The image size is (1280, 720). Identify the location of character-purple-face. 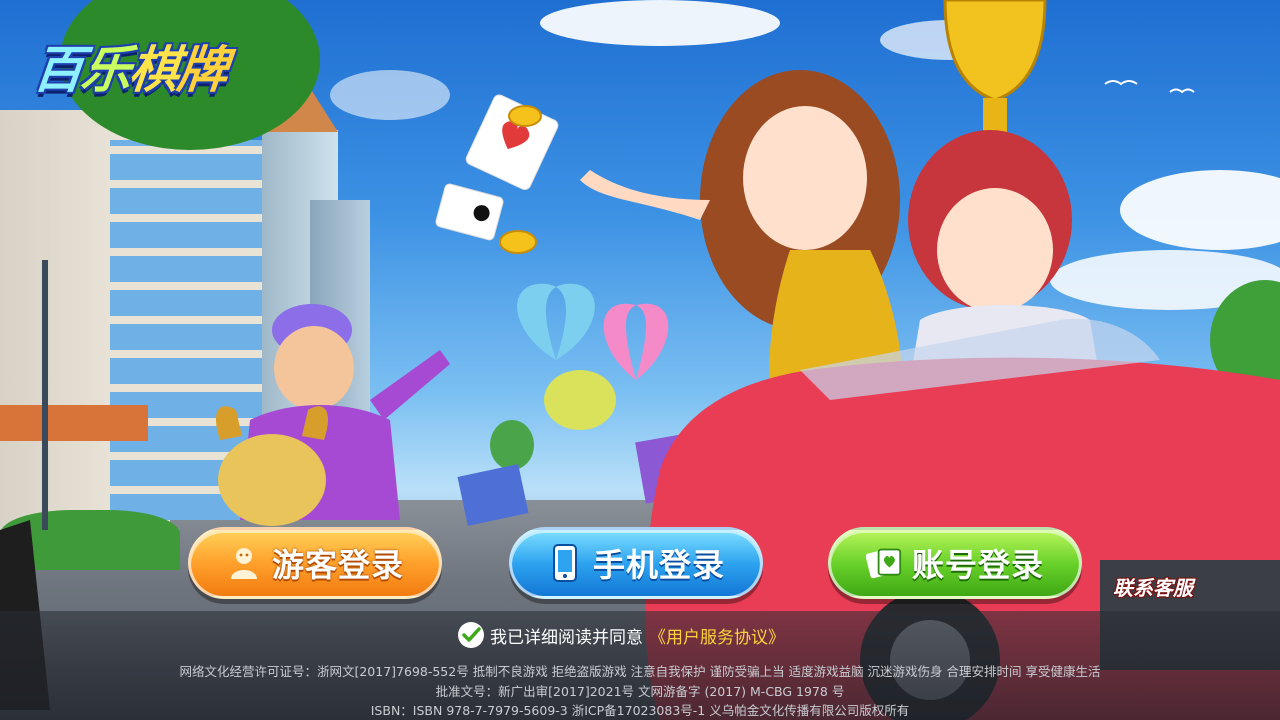
(314, 368).